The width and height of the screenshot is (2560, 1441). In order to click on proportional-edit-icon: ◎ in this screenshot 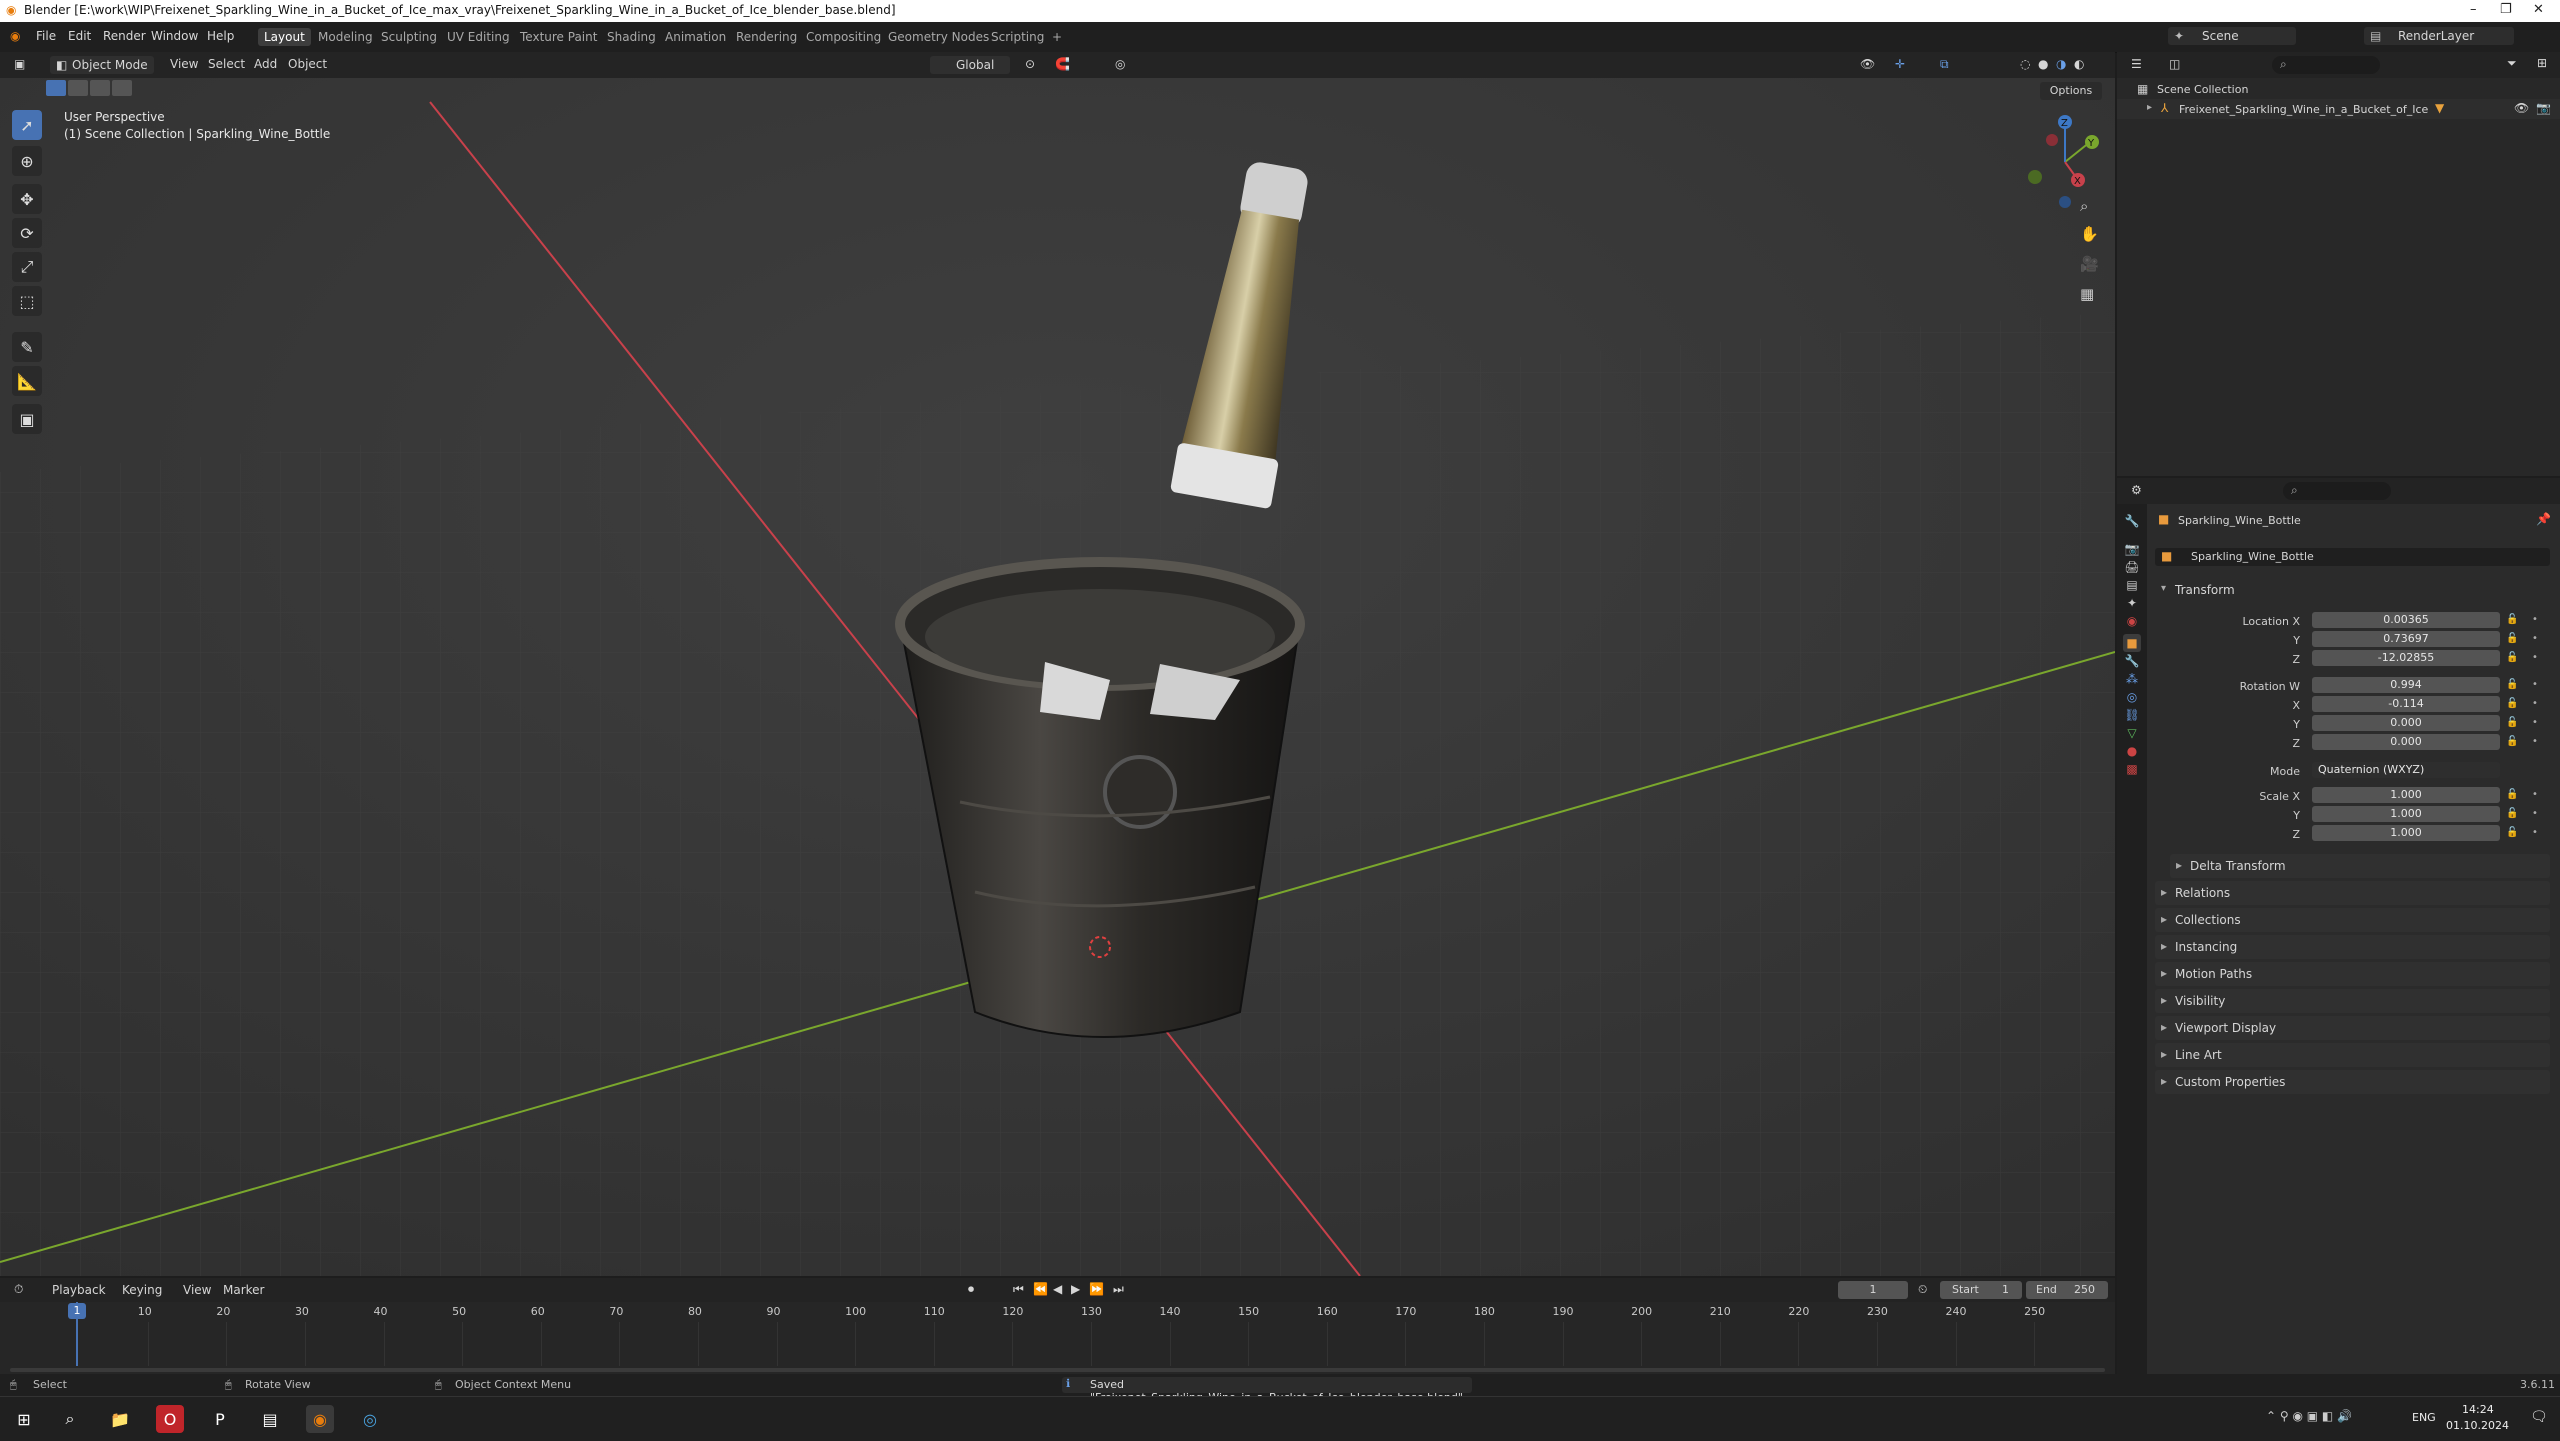, I will do `click(1120, 64)`.